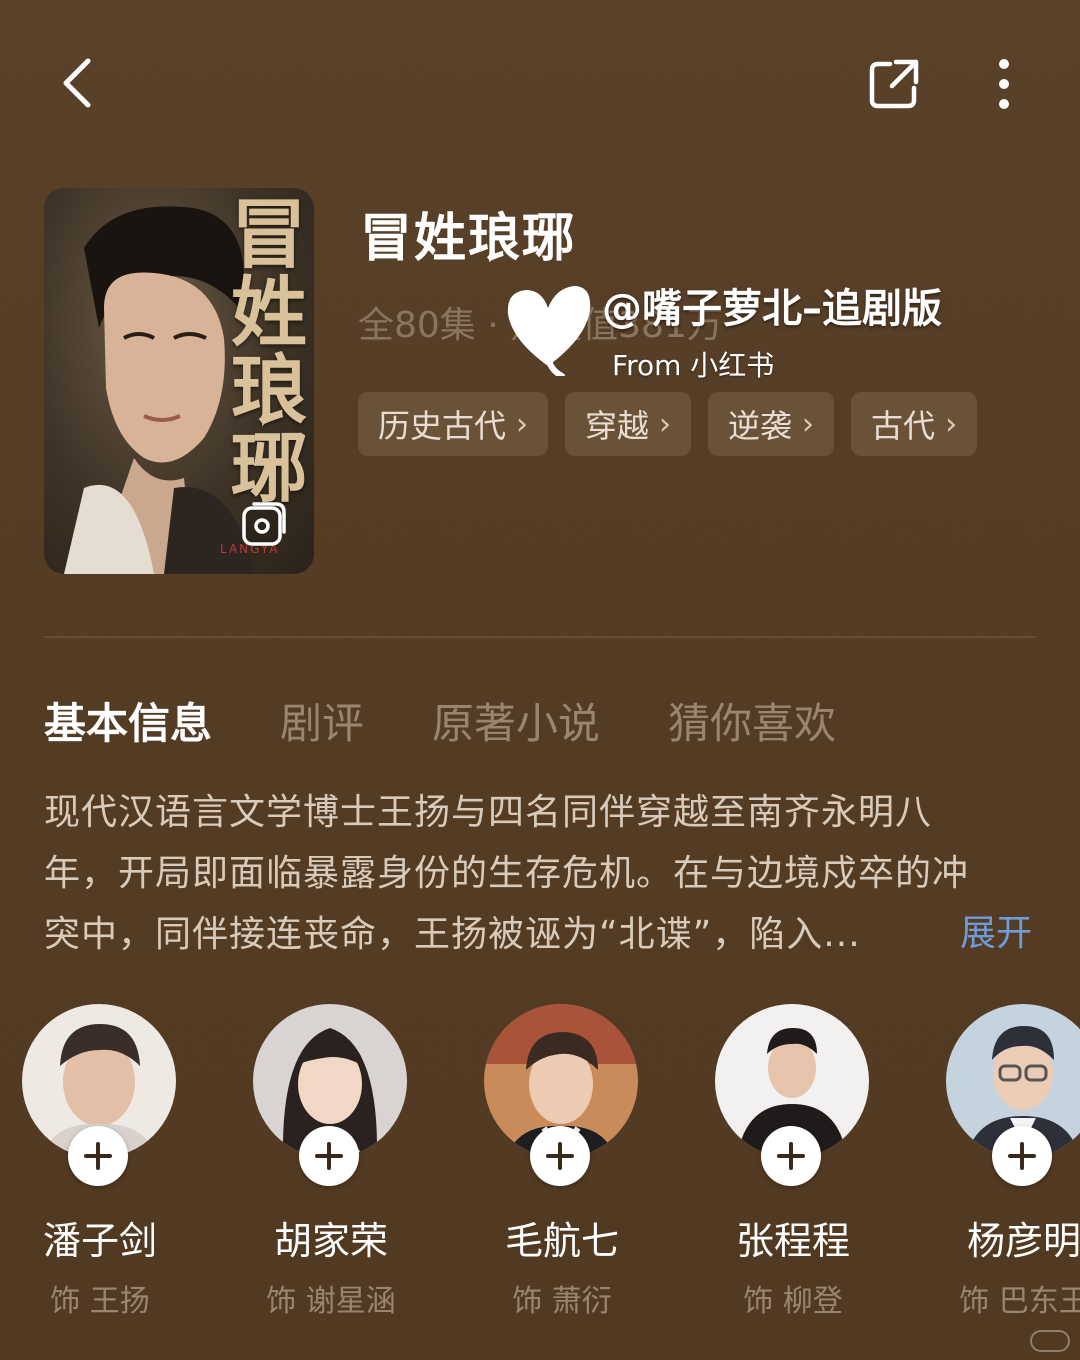 This screenshot has height=1360, width=1080. I want to click on cast-name: 毛航七, so click(561, 1241).